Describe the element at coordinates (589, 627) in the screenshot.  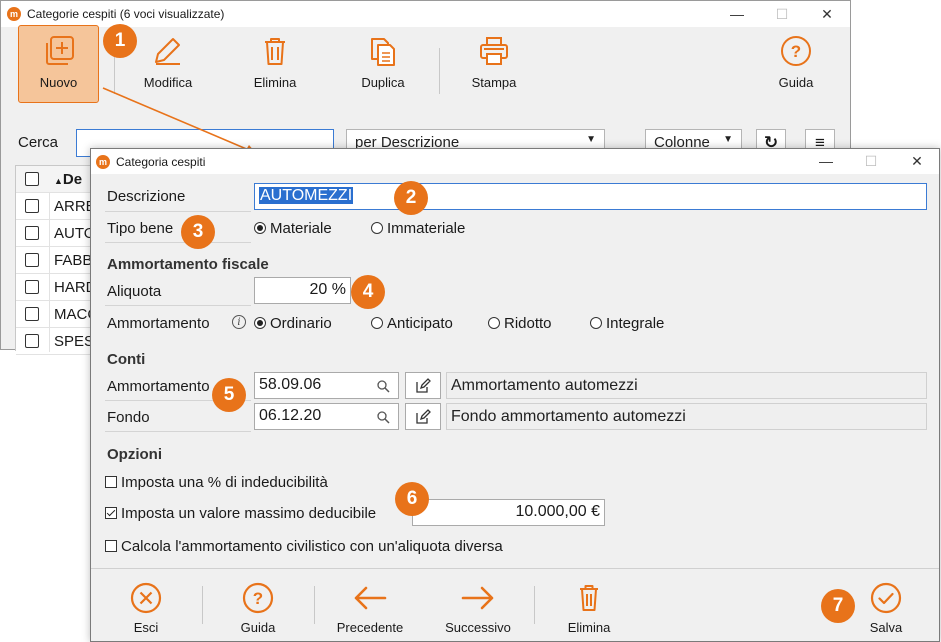
I see `elimina-footer-label: Elimina` at that location.